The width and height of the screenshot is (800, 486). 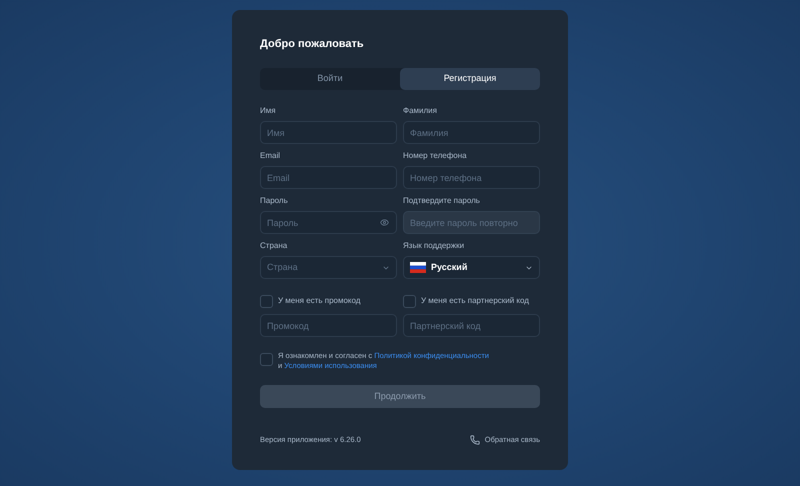 What do you see at coordinates (328, 267) in the screenshot?
I see `country-select: Страна` at bounding box center [328, 267].